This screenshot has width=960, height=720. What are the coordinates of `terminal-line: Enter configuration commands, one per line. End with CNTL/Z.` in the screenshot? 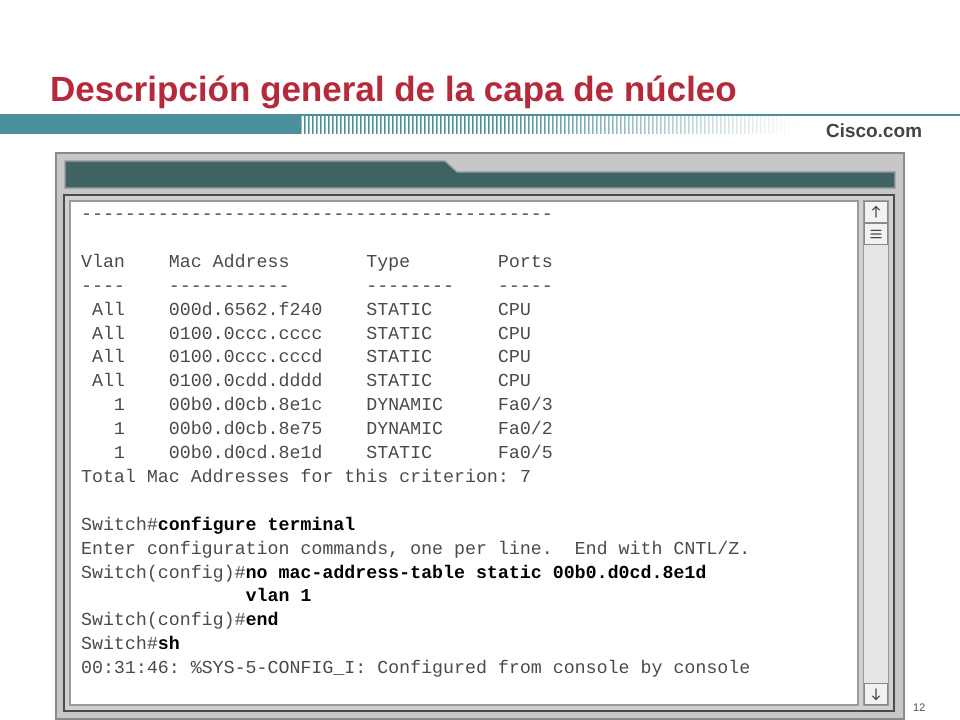 It's located at (416, 550).